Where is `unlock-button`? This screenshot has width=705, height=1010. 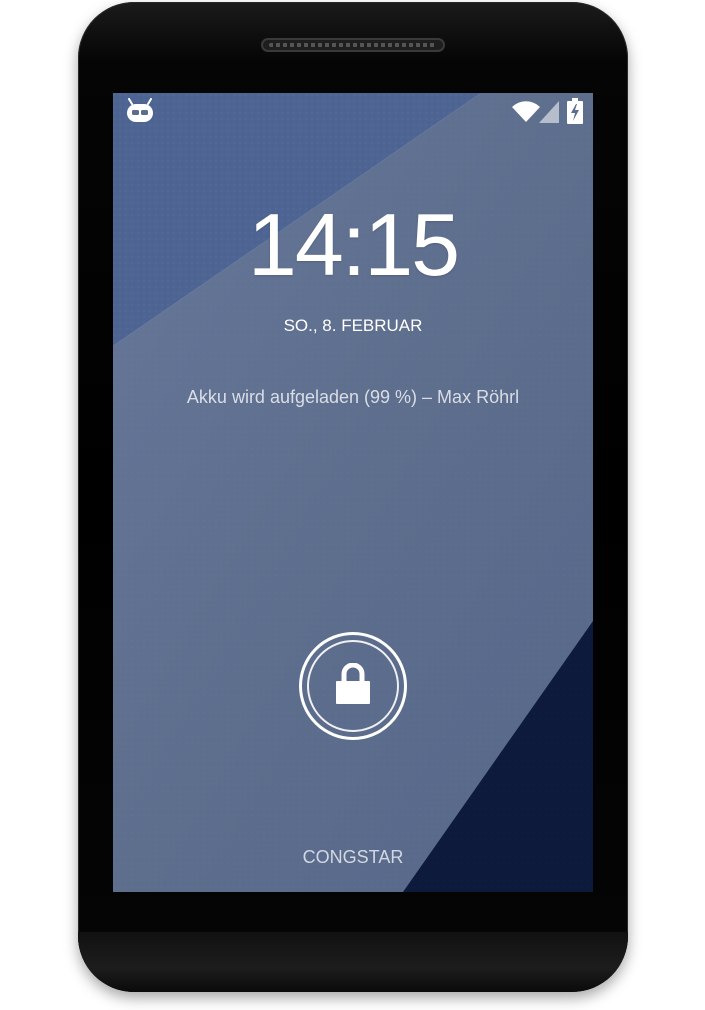
unlock-button is located at coordinates (353, 686).